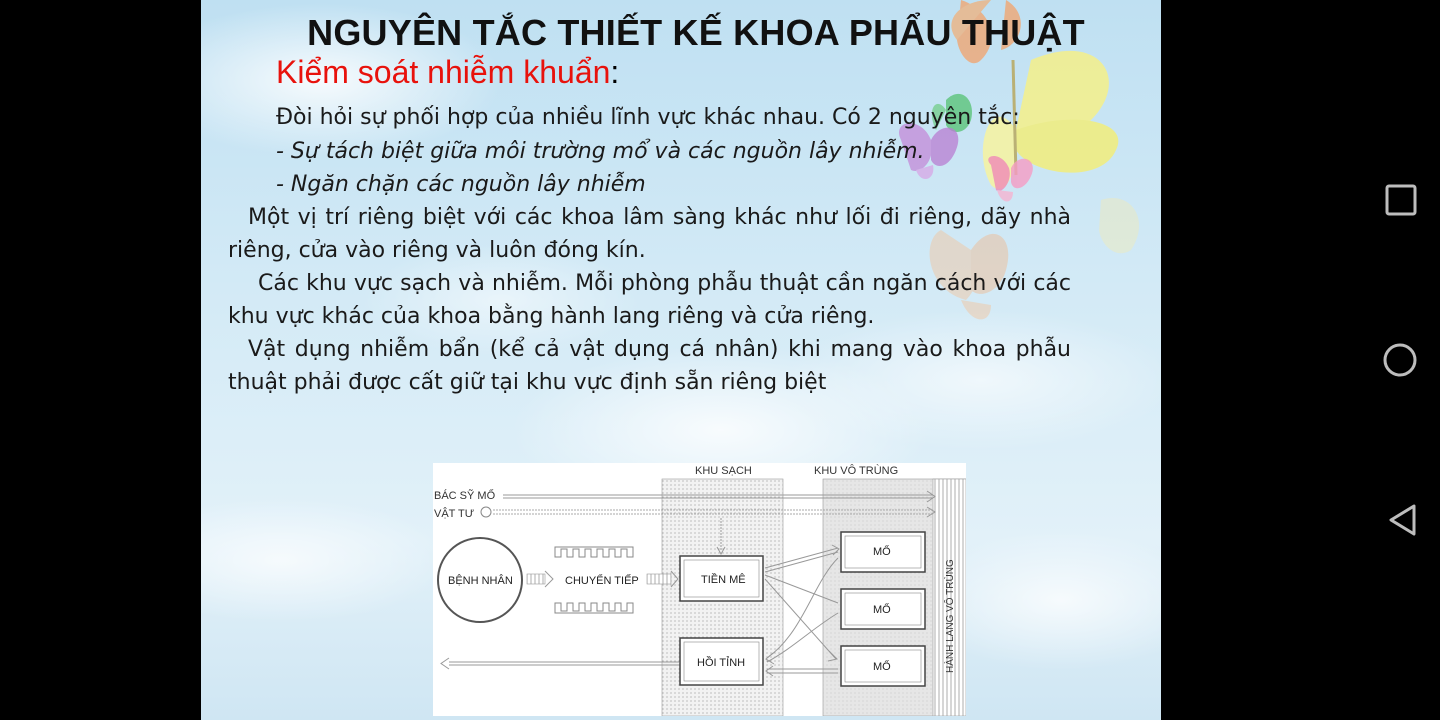 The height and width of the screenshot is (720, 1440). What do you see at coordinates (1400, 360) in the screenshot?
I see `circle-icon` at bounding box center [1400, 360].